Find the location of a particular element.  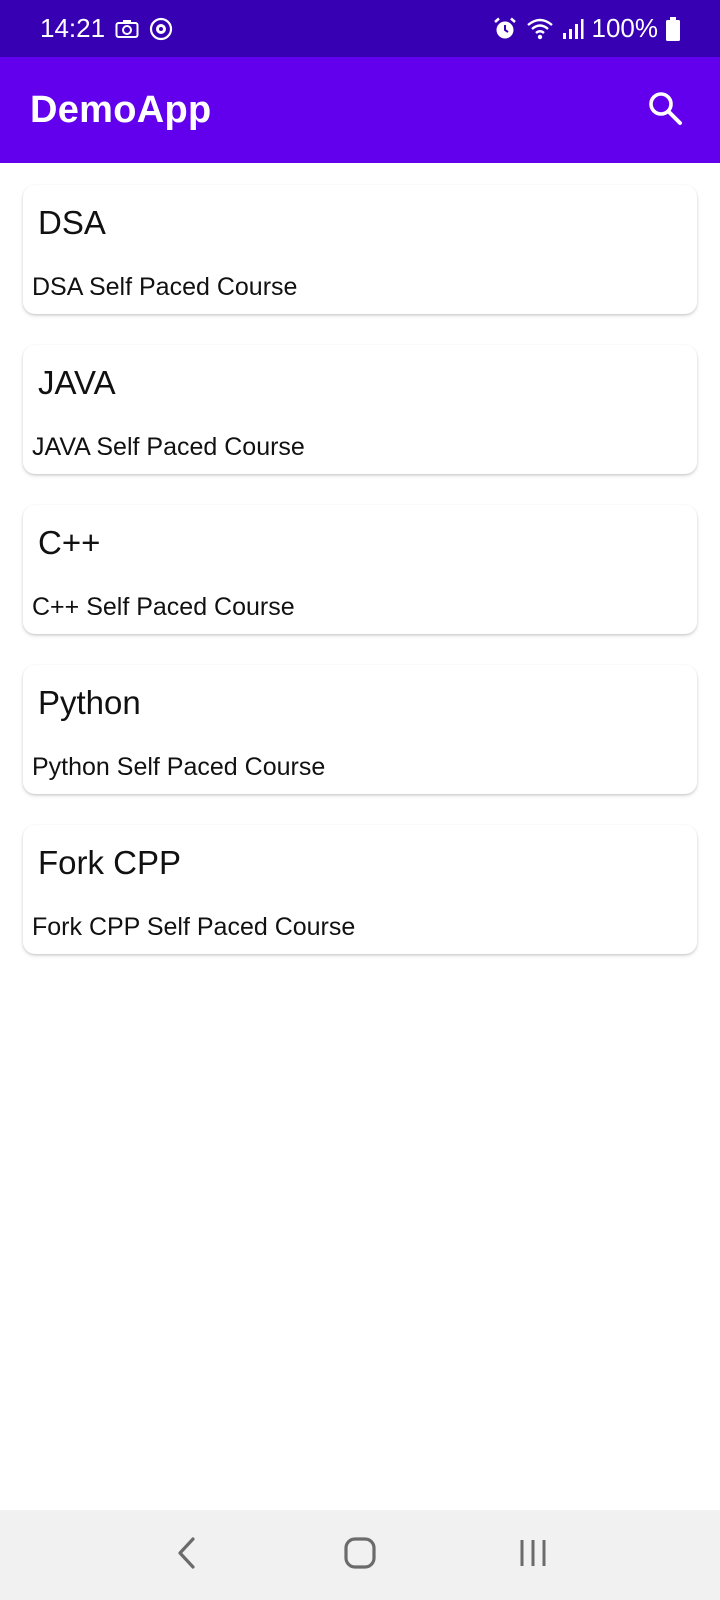

app-bar: DemoApp is located at coordinates (360, 110).